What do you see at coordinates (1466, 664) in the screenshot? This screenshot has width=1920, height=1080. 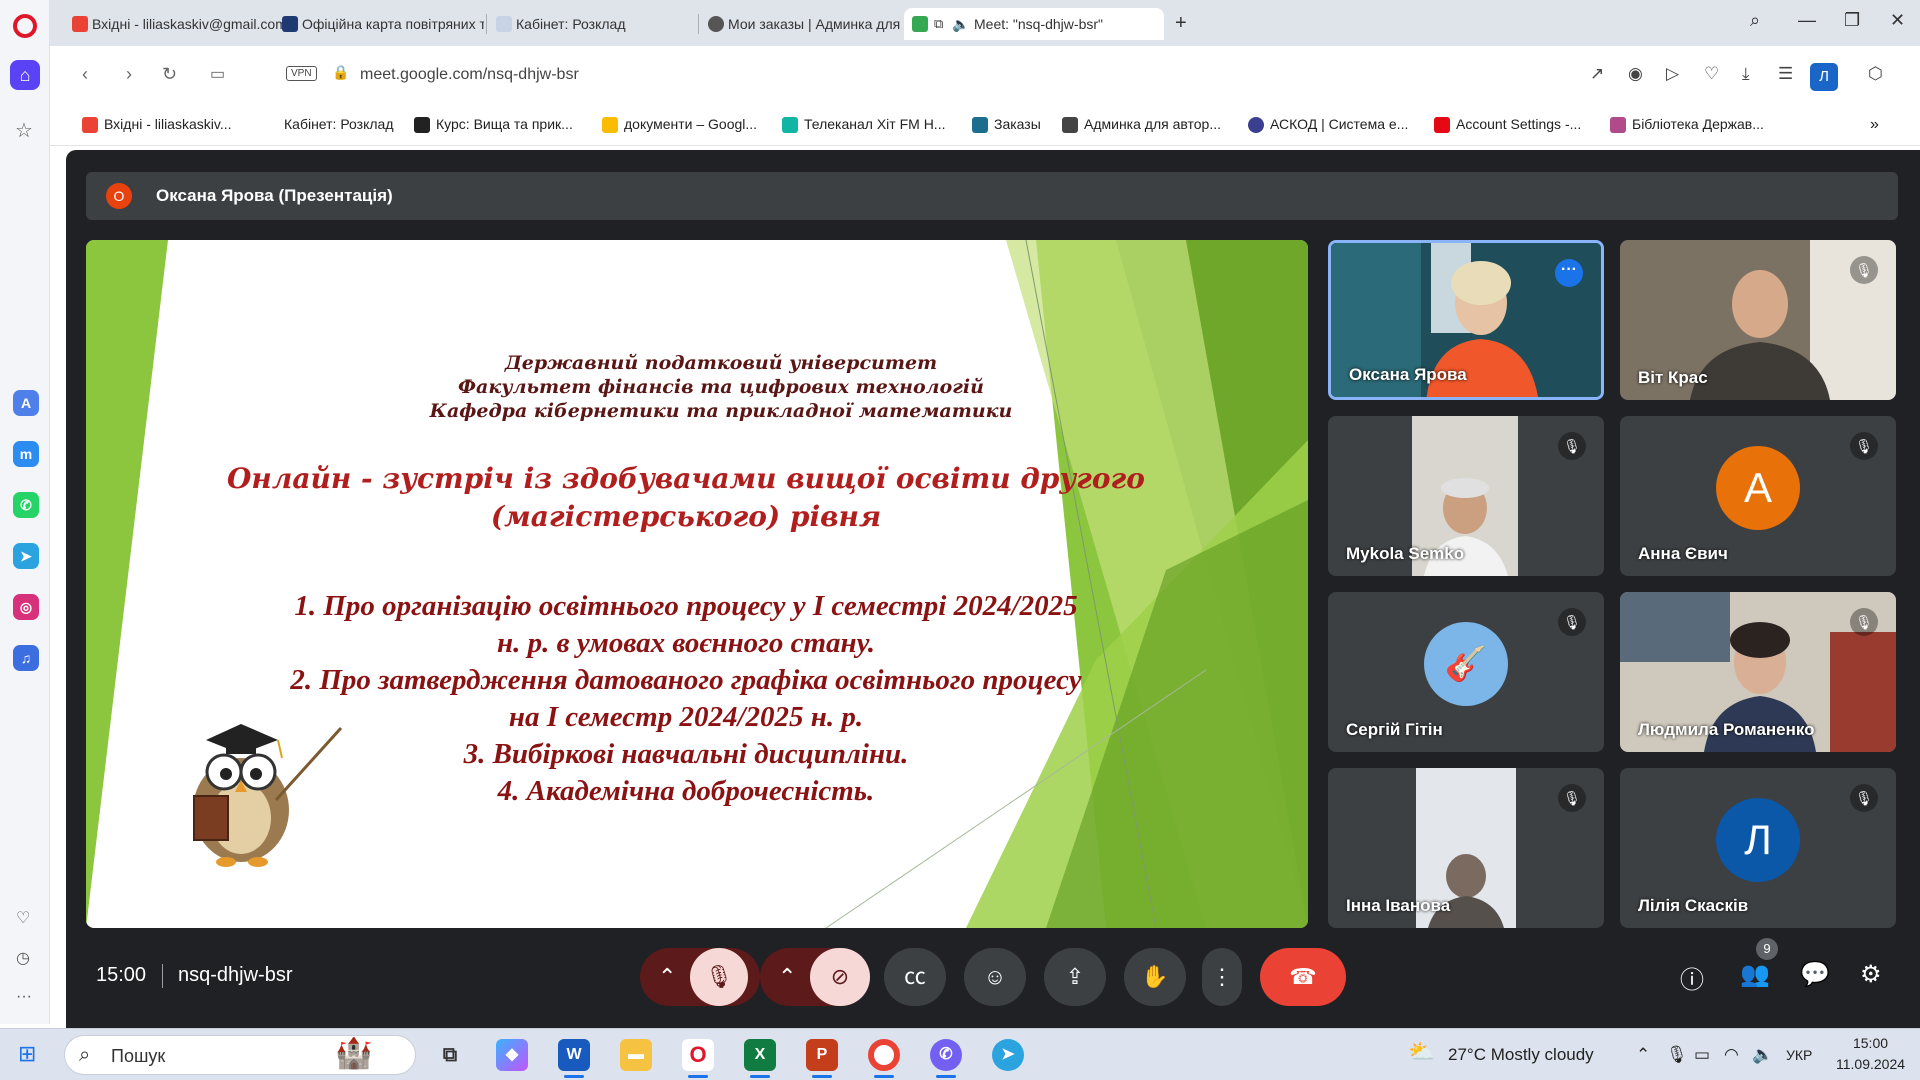 I see `guitar-avatar-icon: 🎸` at bounding box center [1466, 664].